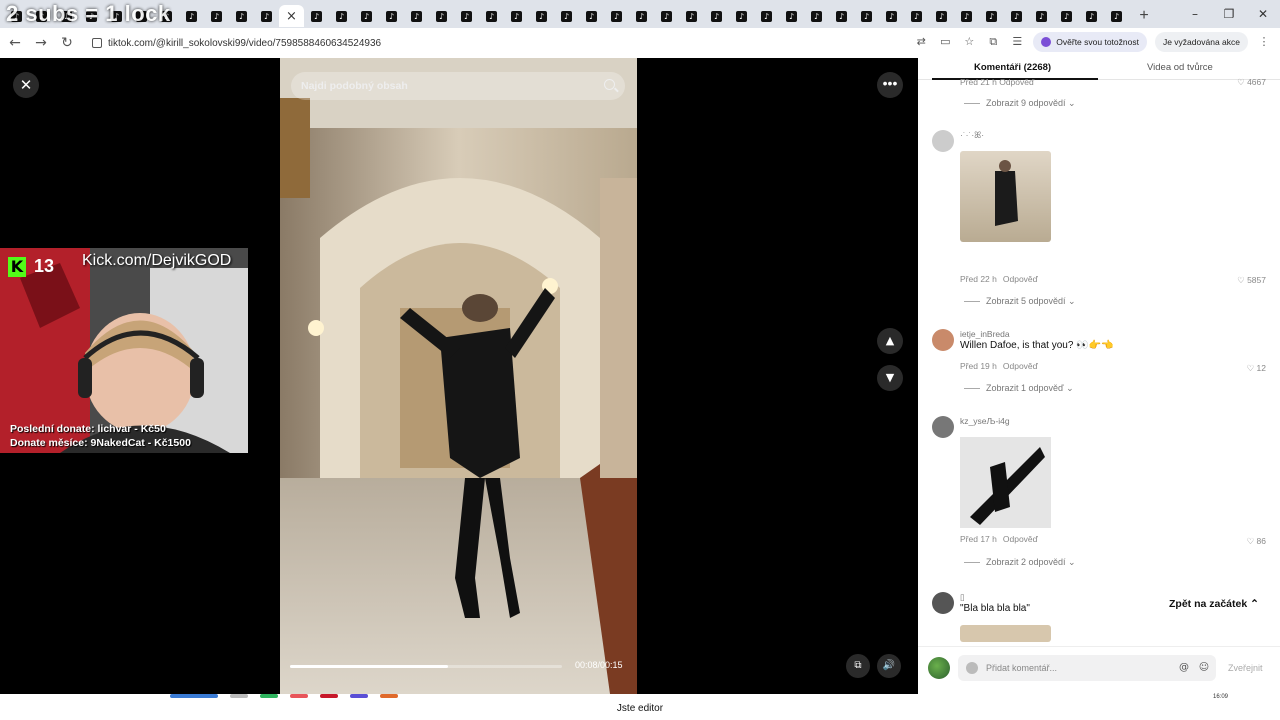 The width and height of the screenshot is (1280, 720). I want to click on comment-username: ▯, so click(962, 597).